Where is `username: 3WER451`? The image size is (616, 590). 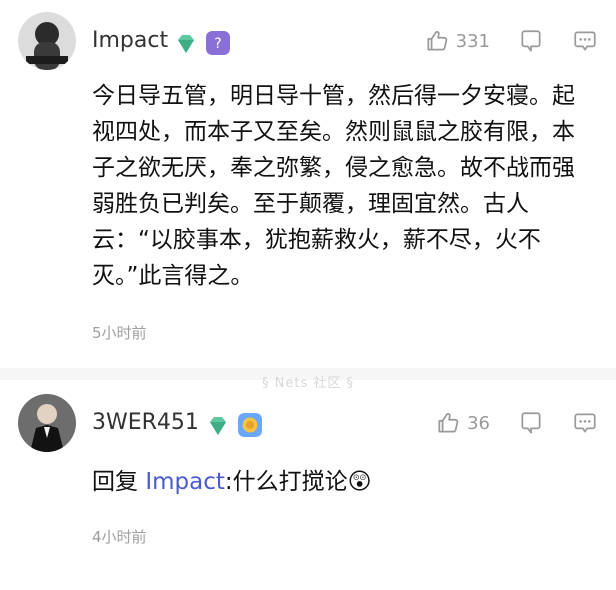 username: 3WER451 is located at coordinates (145, 422).